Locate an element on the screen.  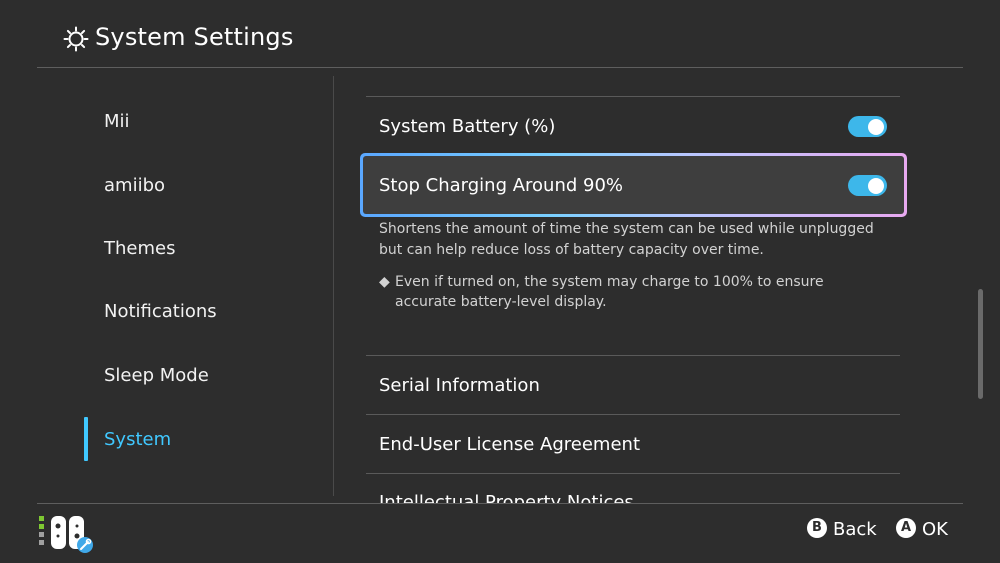
setting-row-ip-notices: Intellectual Property Notices is located at coordinates (506, 497).